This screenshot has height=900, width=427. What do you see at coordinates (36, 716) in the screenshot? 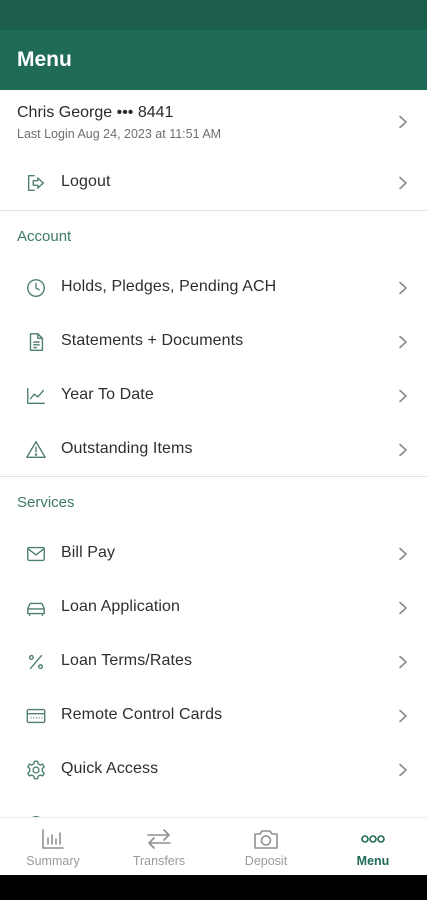
I see `card-icon` at bounding box center [36, 716].